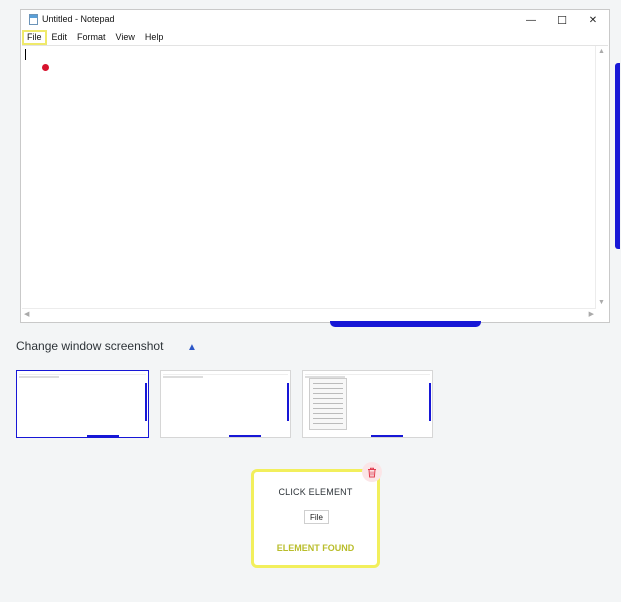 Image resolution: width=621 pixels, height=602 pixels. What do you see at coordinates (309, 314) in the screenshot?
I see `horizontal-scrollbar: ◀ ▶` at bounding box center [309, 314].